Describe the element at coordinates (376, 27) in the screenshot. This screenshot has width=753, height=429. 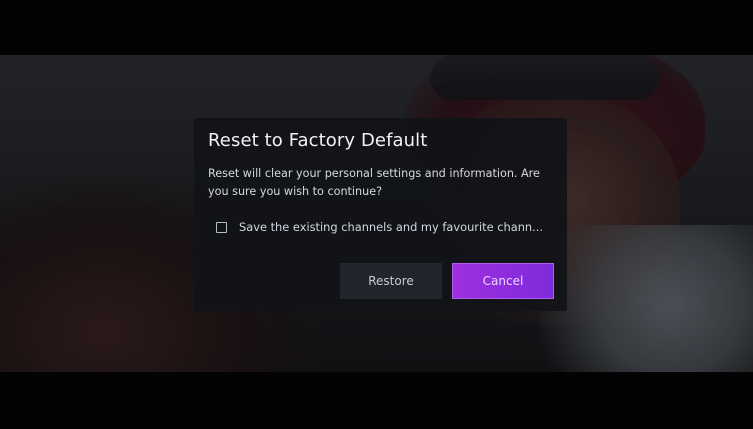
I see `letterbox-top` at that location.